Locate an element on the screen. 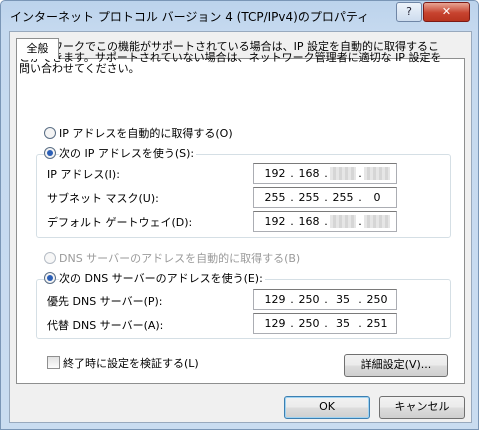 Image resolution: width=479 pixels, height=430 pixels. help-icon: ? is located at coordinates (409, 11).